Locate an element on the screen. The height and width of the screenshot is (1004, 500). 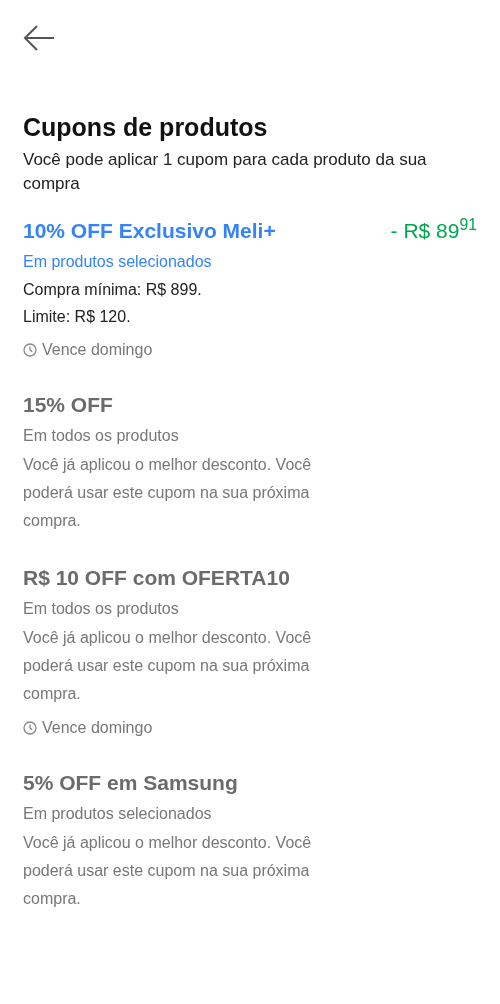
coupon-title: 10% OFF Exclusivo Meli+ is located at coordinates (149, 231).